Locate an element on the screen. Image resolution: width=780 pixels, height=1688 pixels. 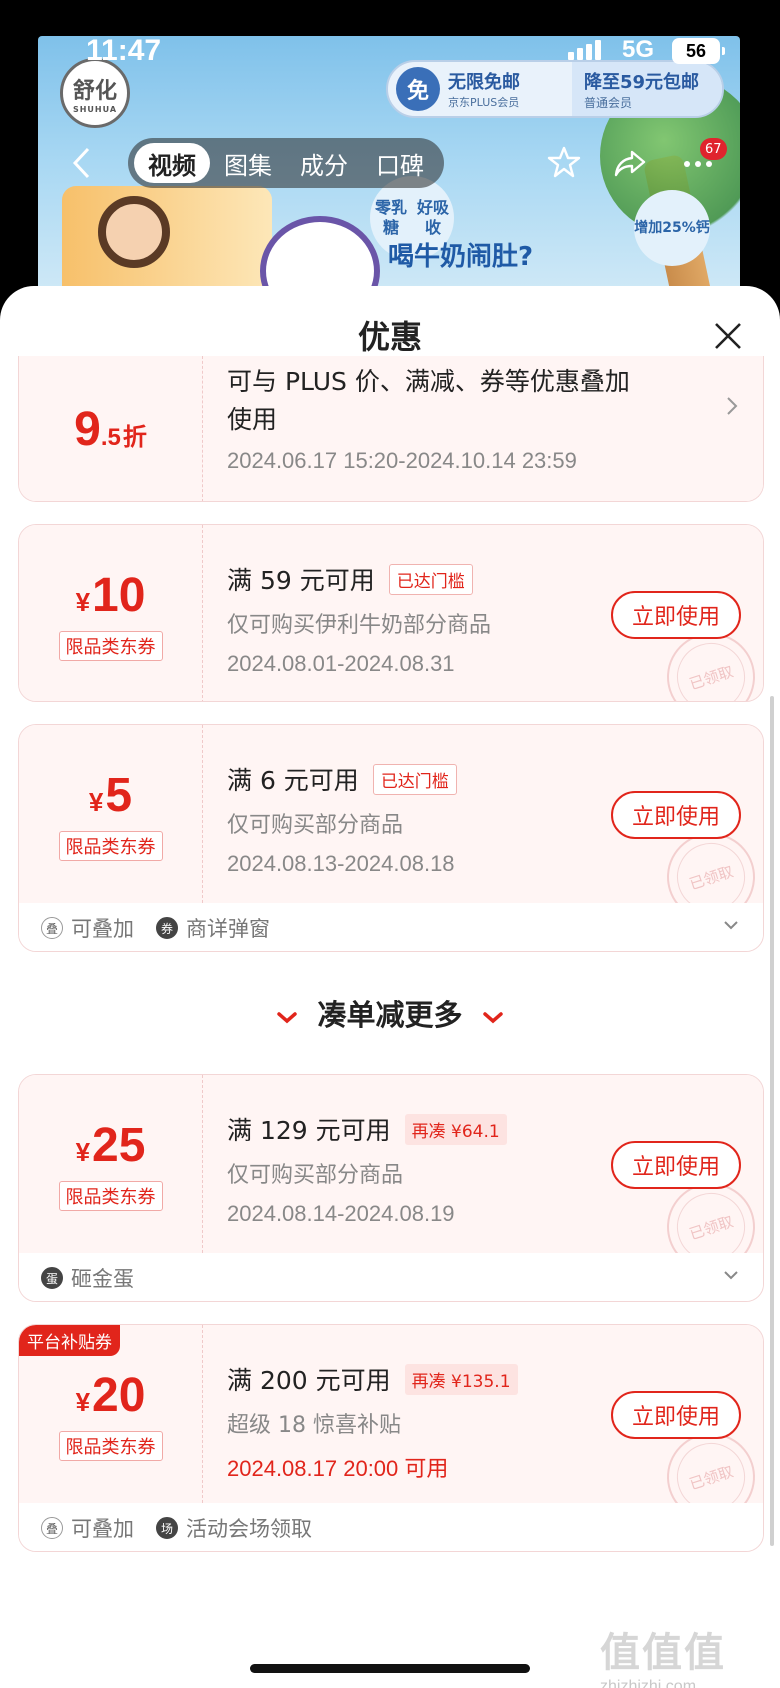
coupon-condition: 满 129 元可用 is located at coordinates (309, 1130).